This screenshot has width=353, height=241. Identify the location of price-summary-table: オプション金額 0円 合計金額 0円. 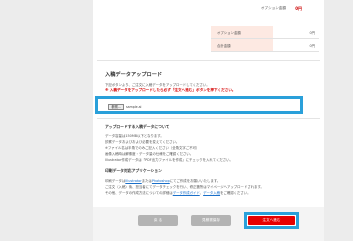
(265, 39).